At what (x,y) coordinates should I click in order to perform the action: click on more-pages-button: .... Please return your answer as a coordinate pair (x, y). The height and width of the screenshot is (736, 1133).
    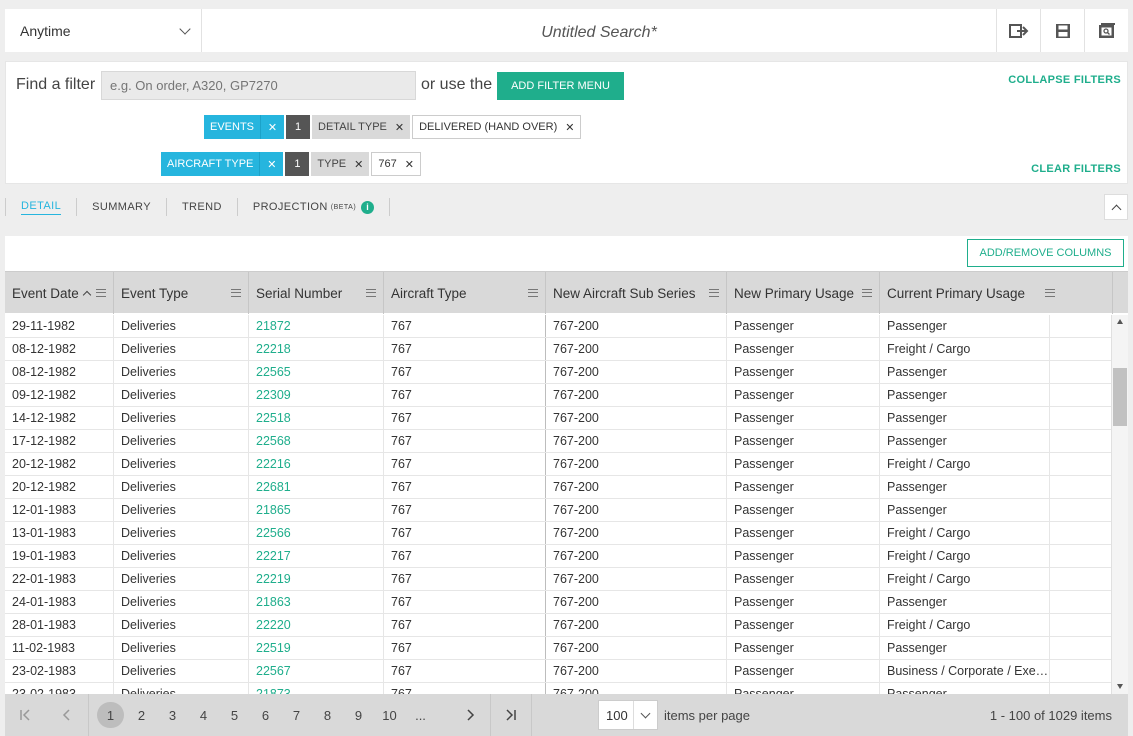
    Looking at the image, I should click on (420, 715).